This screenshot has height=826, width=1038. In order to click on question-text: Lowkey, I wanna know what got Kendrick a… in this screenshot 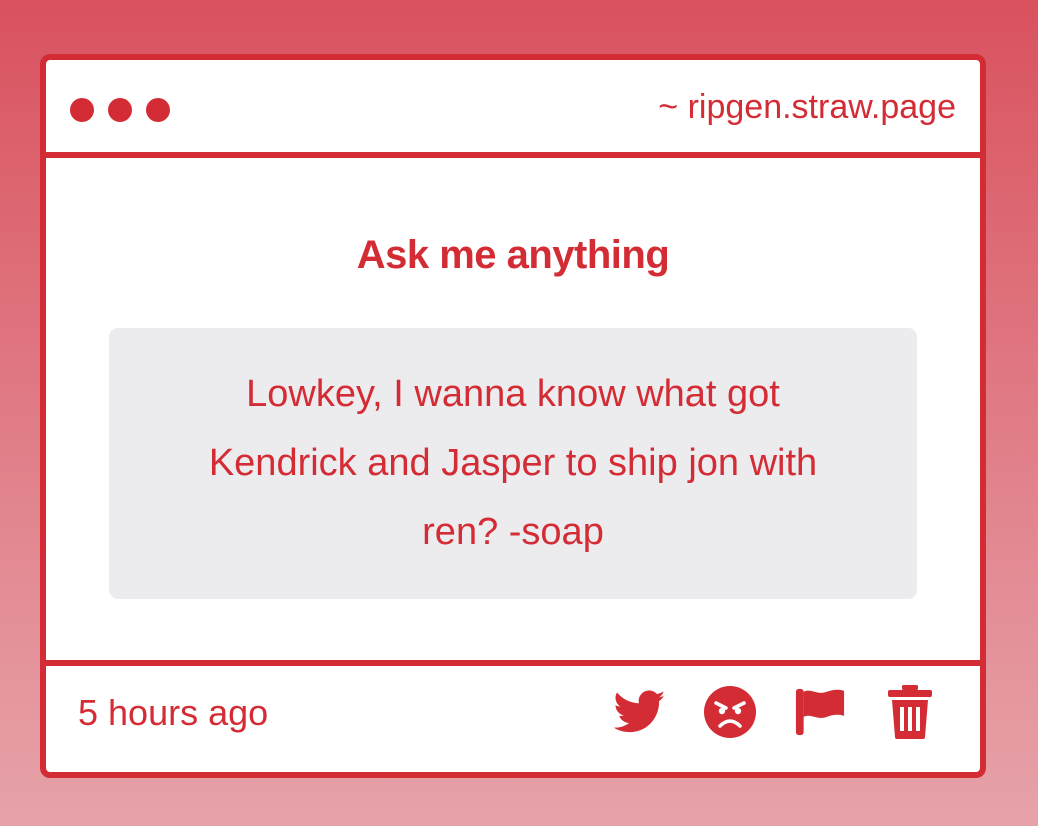, I will do `click(513, 463)`.